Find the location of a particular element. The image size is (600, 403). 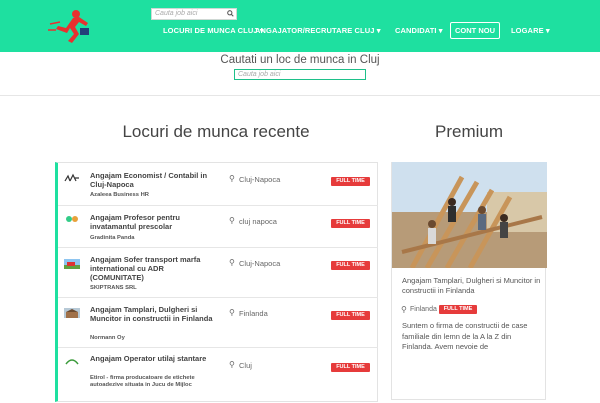

nav-locuri-de-munca: LOCURI DE MUNCA CLUJ ▾ is located at coordinates (213, 30).